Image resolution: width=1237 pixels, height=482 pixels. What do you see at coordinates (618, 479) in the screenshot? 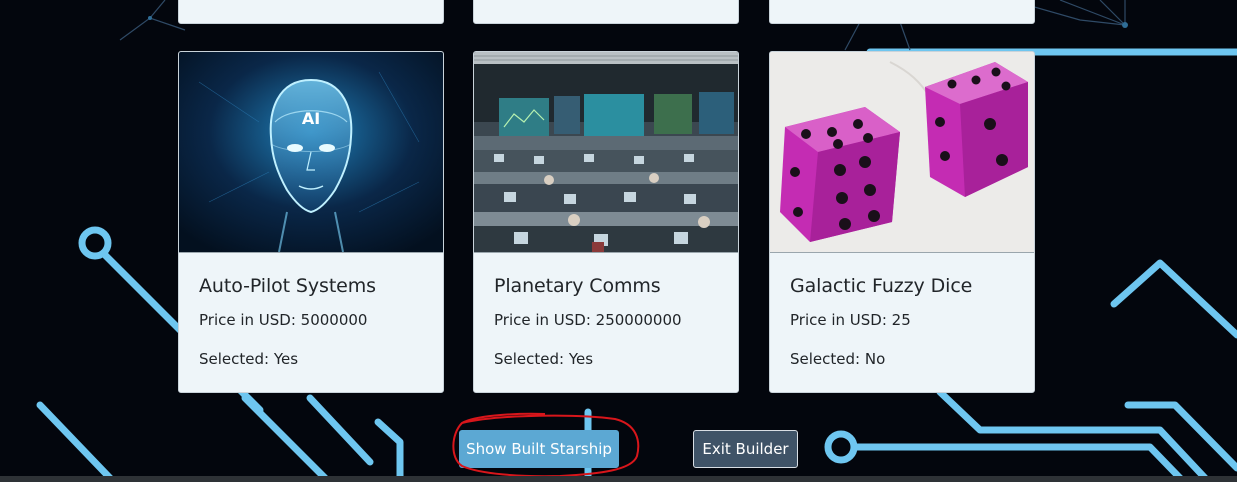
I see `bottom-bar` at bounding box center [618, 479].